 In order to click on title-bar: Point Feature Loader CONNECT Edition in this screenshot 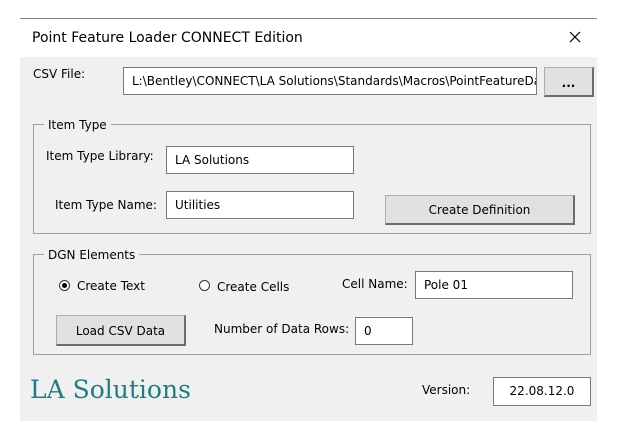, I will do `click(308, 38)`.